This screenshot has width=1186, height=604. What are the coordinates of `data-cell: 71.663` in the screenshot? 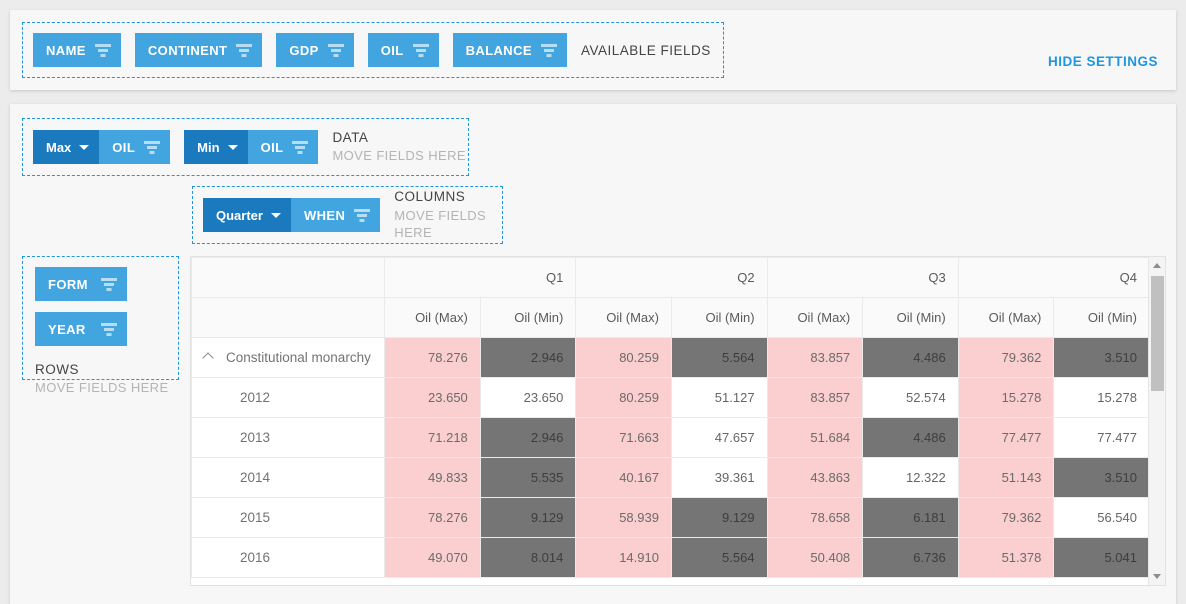 It's located at (623, 437).